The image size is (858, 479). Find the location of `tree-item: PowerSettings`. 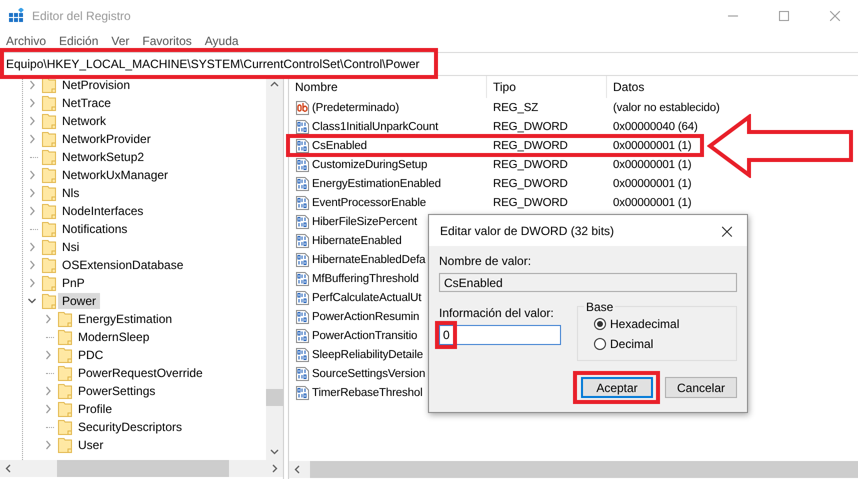

tree-item: PowerSettings is located at coordinates (117, 391).